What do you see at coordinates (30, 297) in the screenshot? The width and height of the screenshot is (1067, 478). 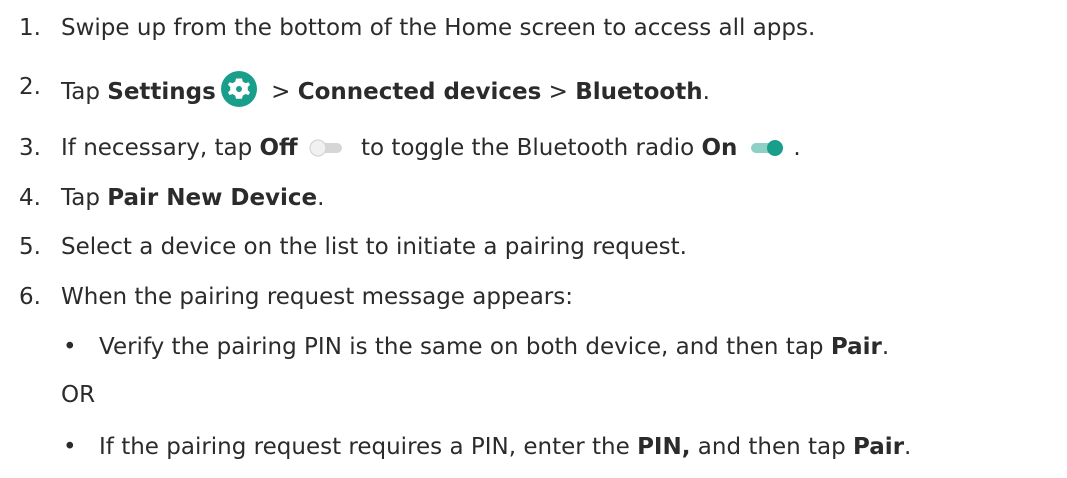 I see `step-number: 6.` at bounding box center [30, 297].